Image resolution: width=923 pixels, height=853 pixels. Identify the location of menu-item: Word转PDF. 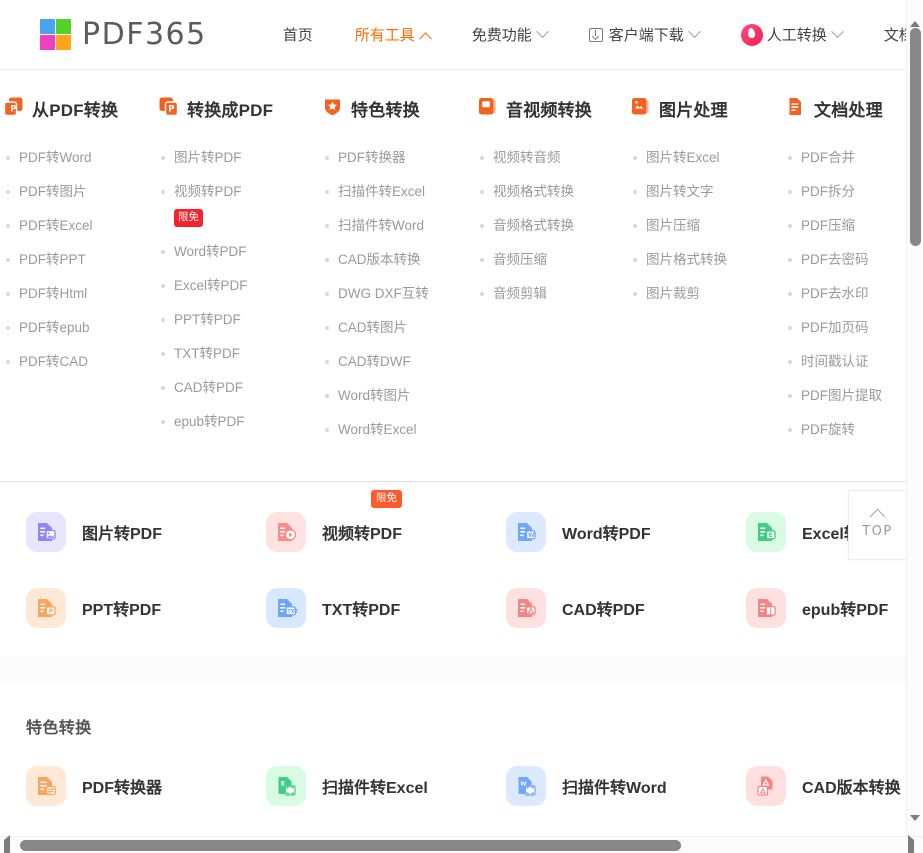
(241, 252).